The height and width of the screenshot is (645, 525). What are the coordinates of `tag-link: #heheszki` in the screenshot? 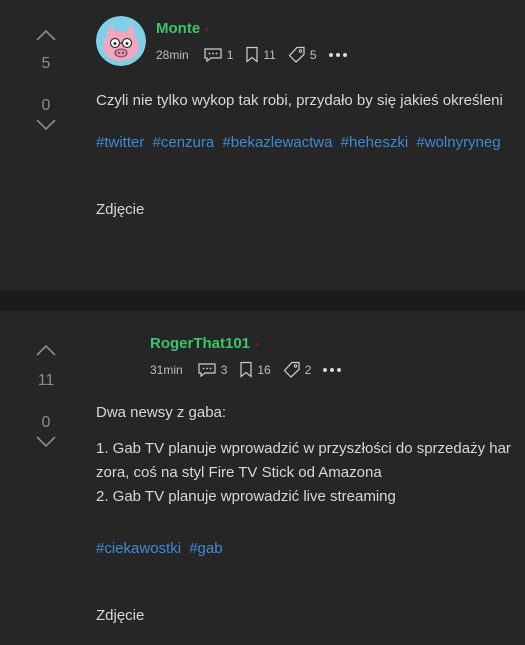 It's located at (375, 142).